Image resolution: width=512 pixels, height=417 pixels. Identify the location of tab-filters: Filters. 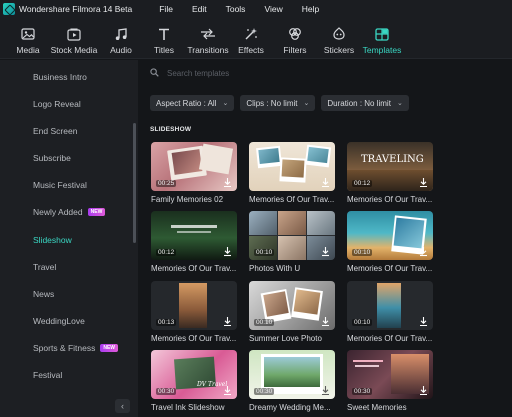
(295, 39).